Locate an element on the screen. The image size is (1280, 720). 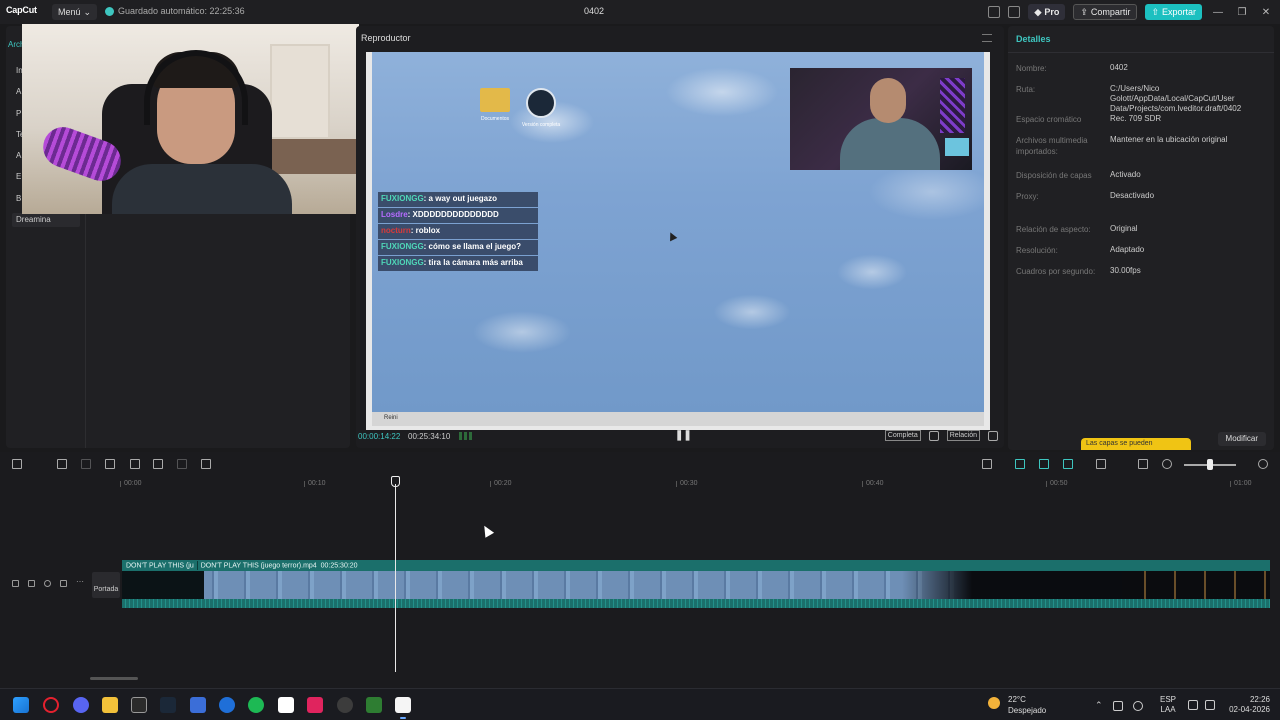
nav-item-7: B is located at coordinates (18, 198).